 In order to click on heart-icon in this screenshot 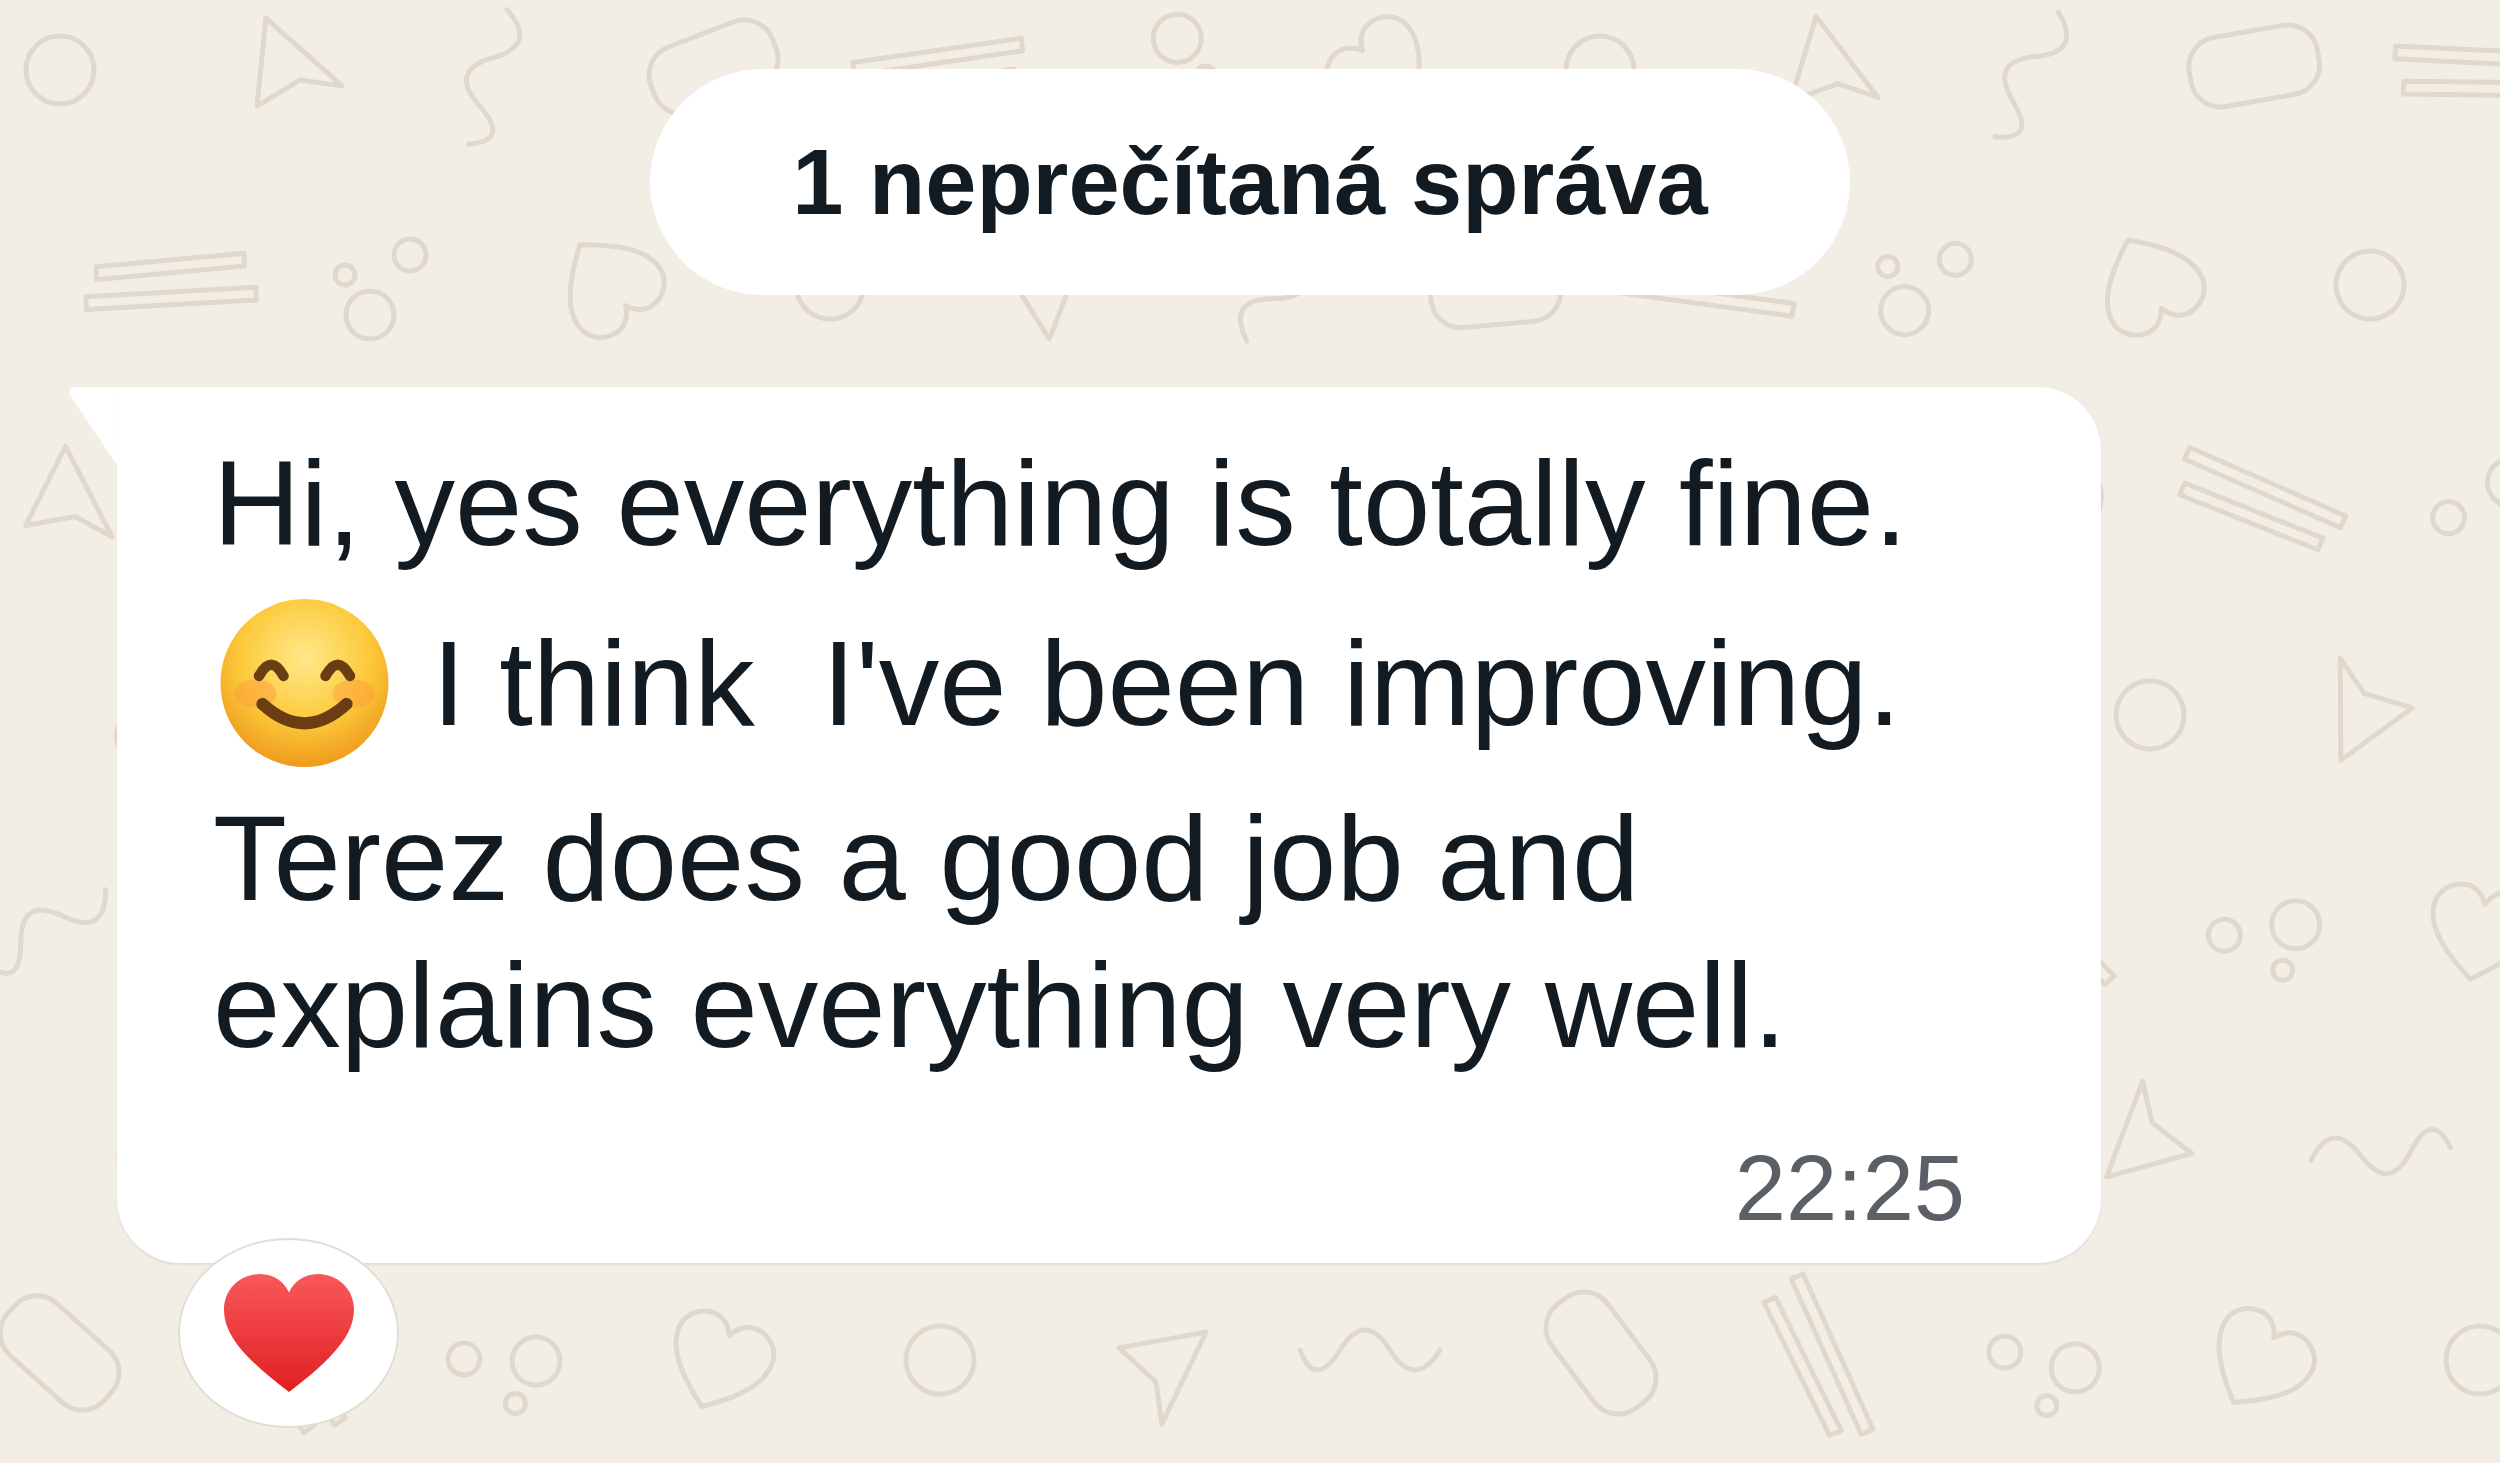, I will do `click(288, 1333)`.